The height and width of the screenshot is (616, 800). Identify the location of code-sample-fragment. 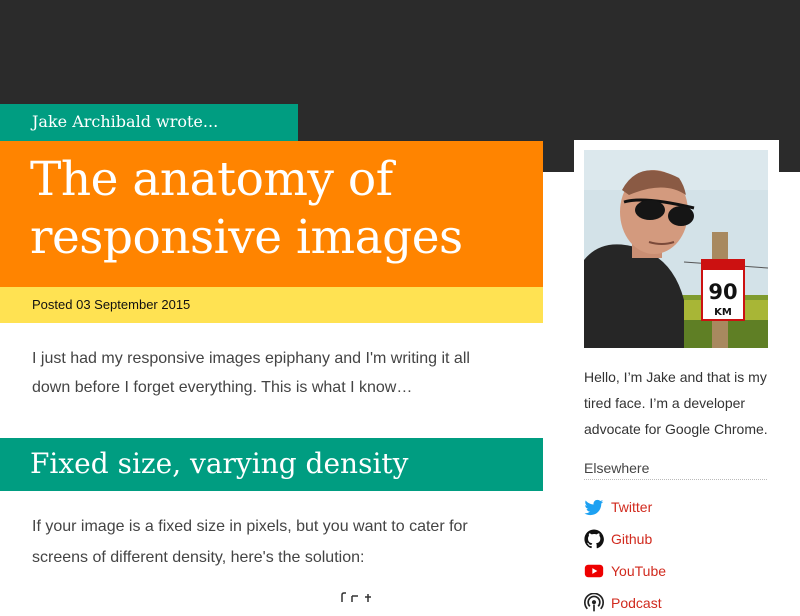
(358, 596).